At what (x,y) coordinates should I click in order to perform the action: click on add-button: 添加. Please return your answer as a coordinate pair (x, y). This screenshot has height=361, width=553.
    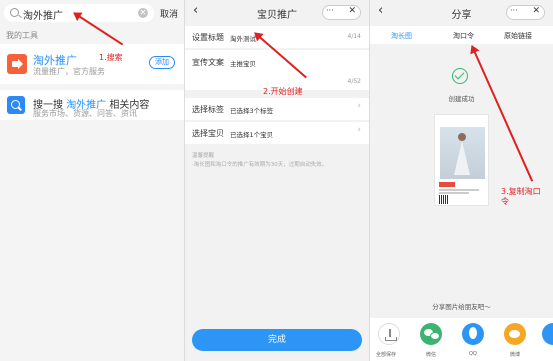
    Looking at the image, I should click on (162, 62).